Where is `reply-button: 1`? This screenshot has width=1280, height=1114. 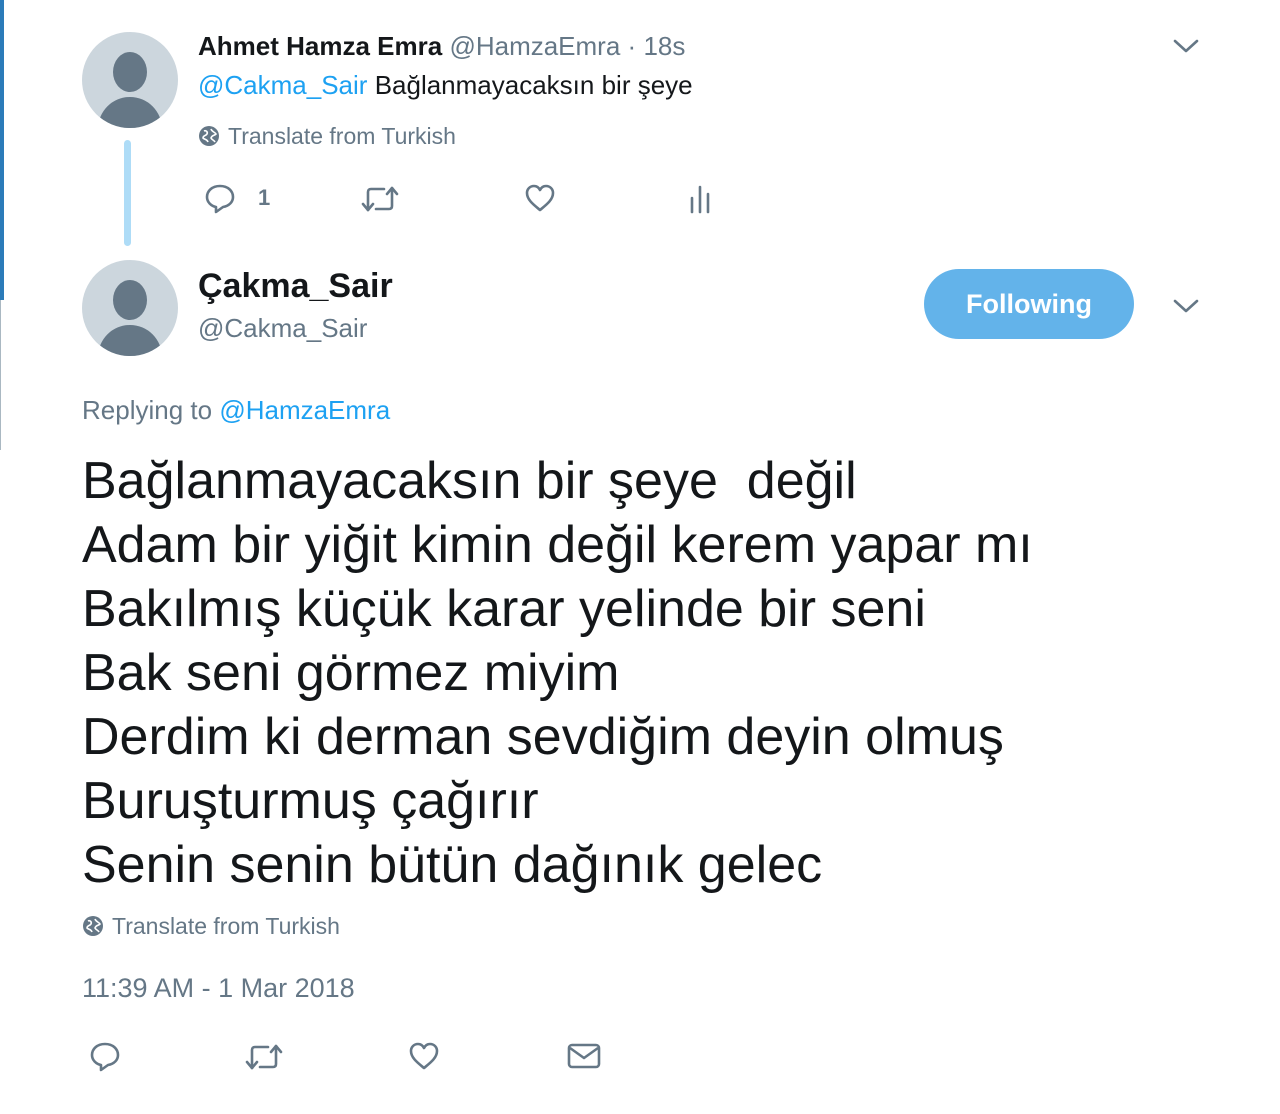 reply-button: 1 is located at coordinates (237, 198).